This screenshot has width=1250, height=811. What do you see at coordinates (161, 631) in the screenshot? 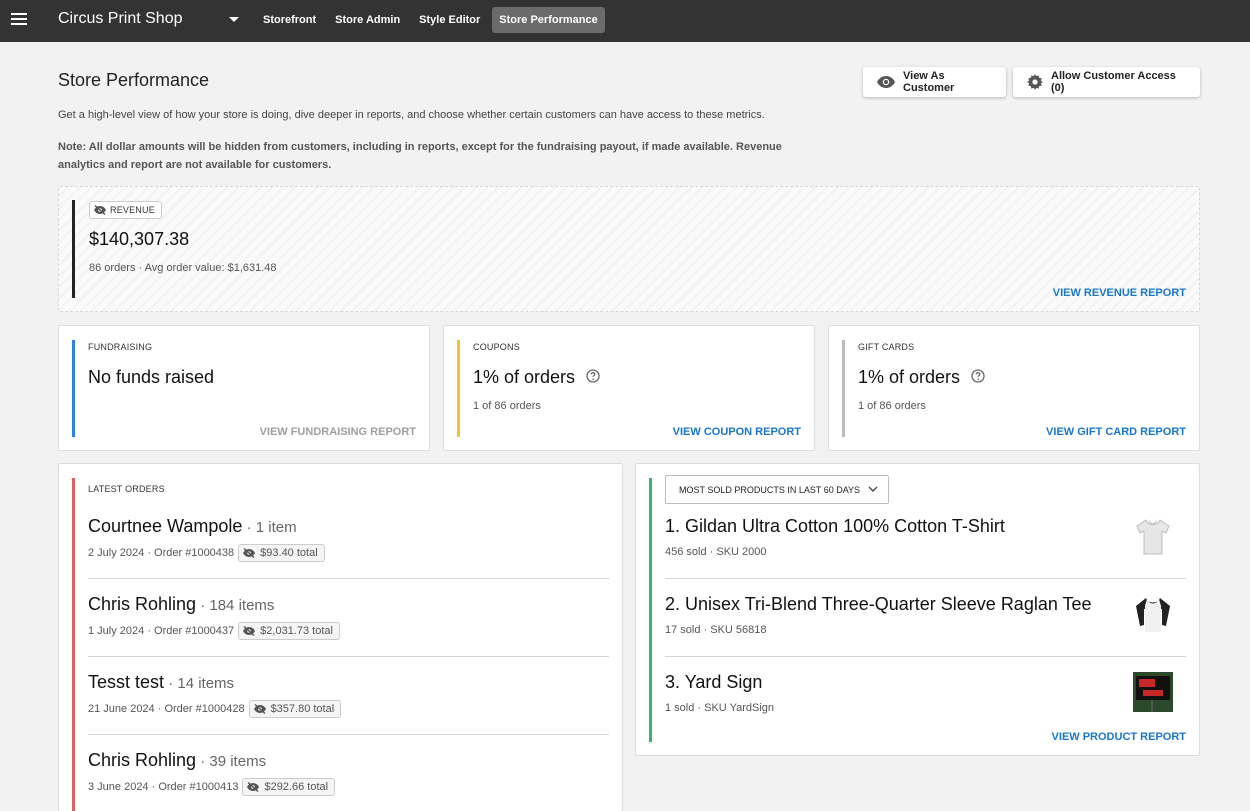
I see `order-date-number: 1 July 2024 · Order #1000437` at bounding box center [161, 631].